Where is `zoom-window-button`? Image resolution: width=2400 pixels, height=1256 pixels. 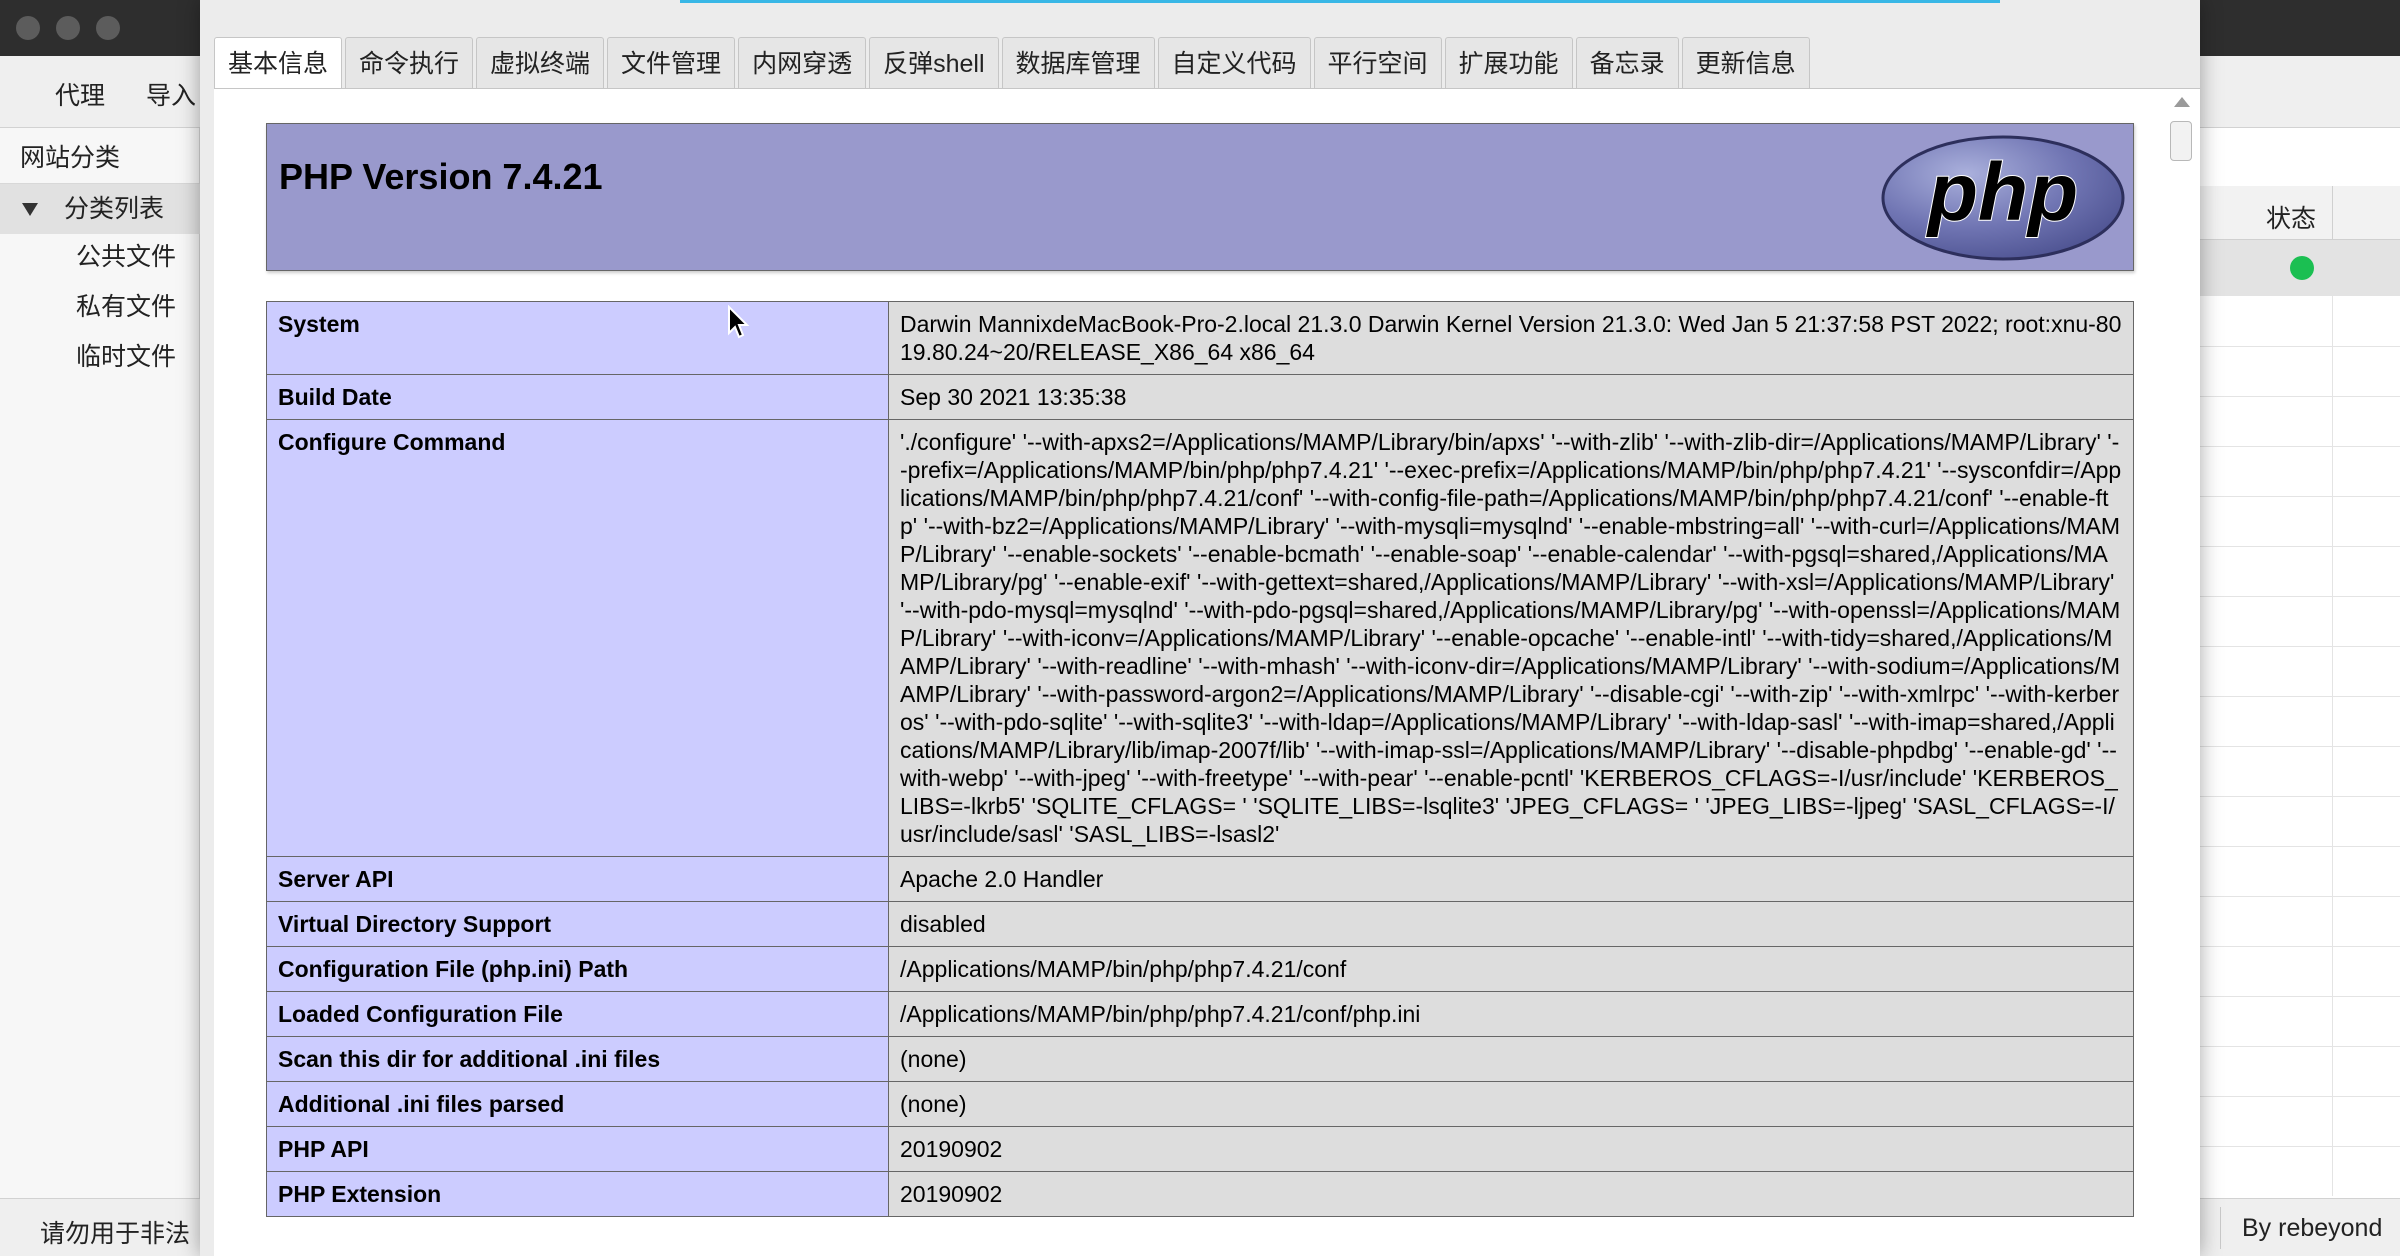 zoom-window-button is located at coordinates (108, 28).